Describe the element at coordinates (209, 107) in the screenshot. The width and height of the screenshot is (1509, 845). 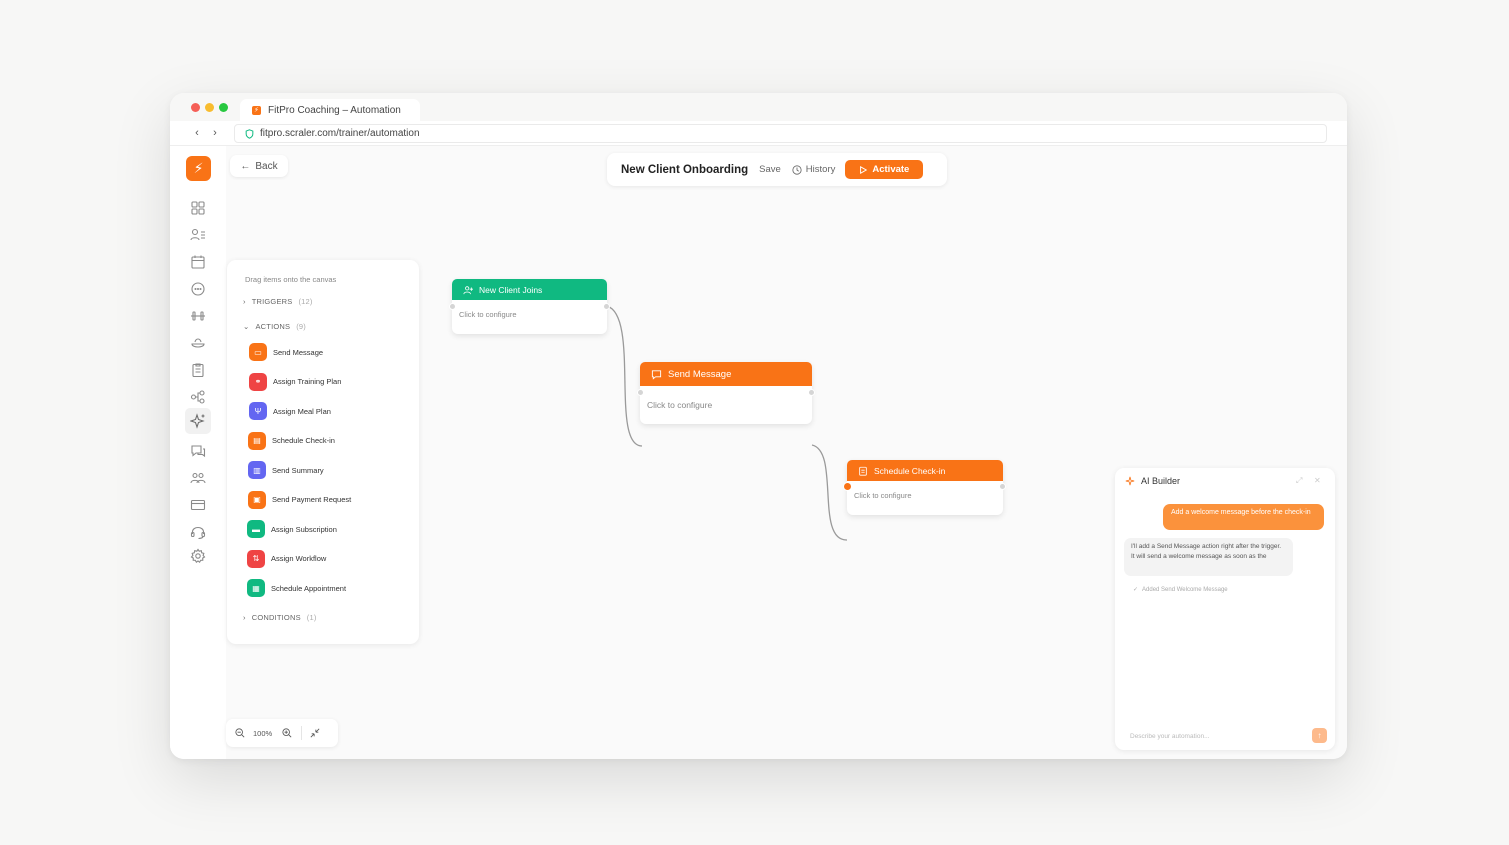
I see `minimize-window-button` at that location.